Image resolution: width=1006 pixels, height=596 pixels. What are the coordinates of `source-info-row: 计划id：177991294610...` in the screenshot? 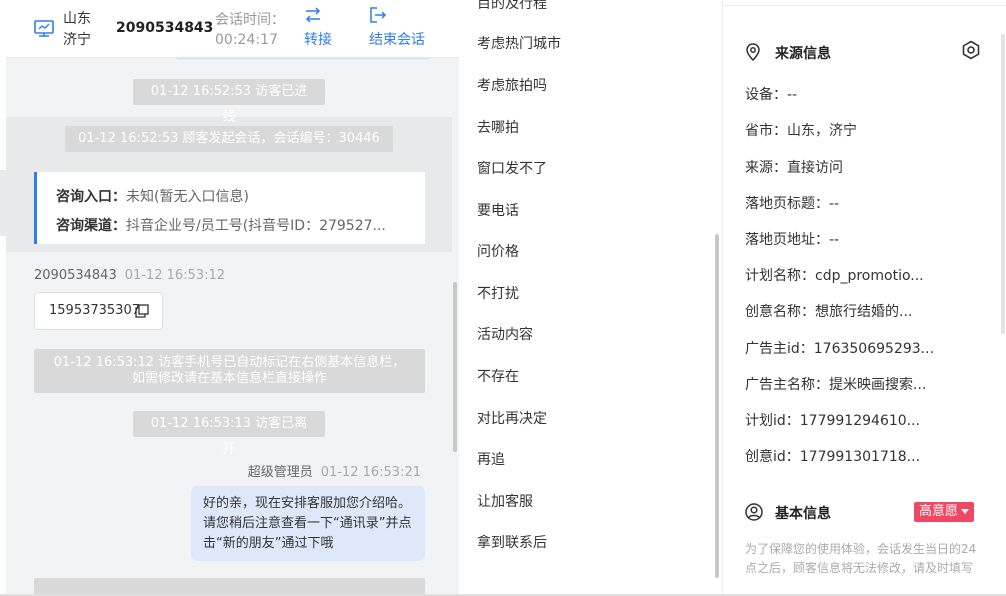 It's located at (833, 421).